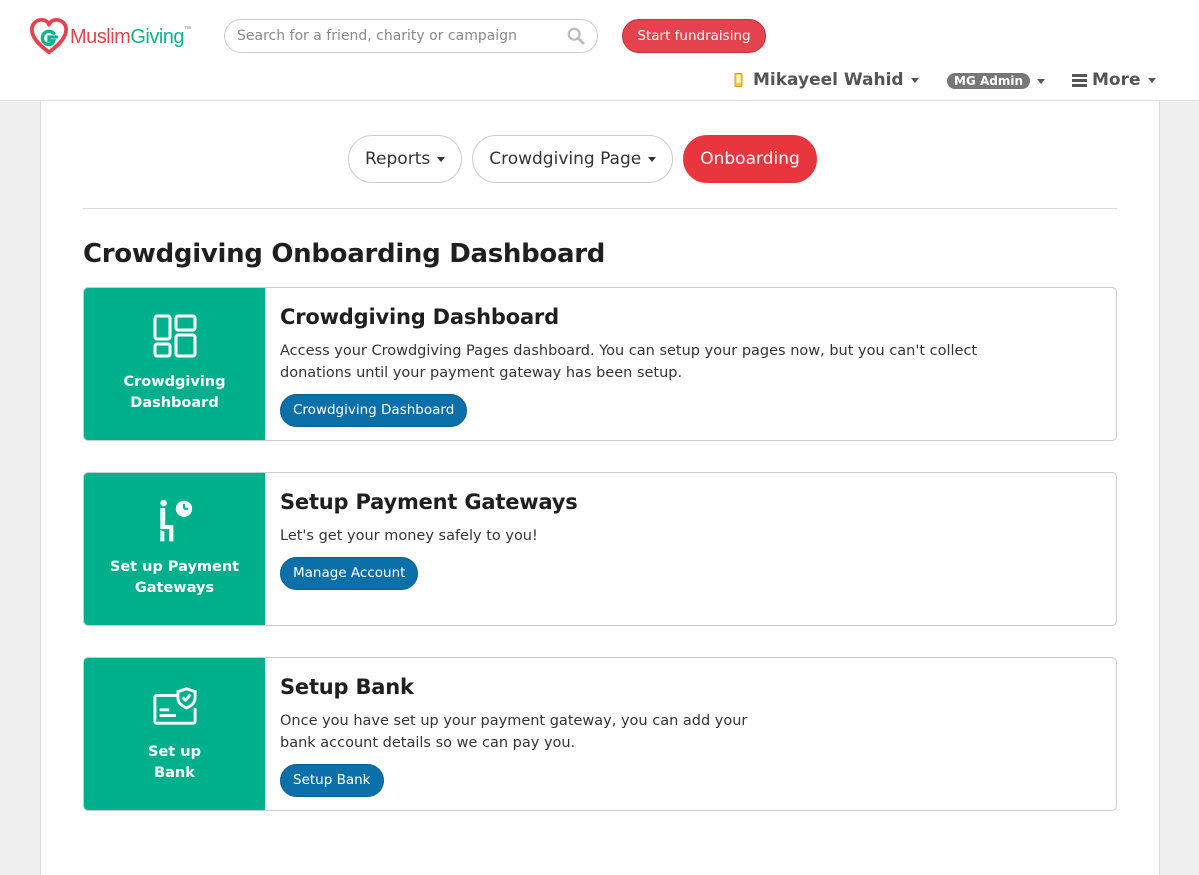 The image size is (1199, 875). Describe the element at coordinates (174, 734) in the screenshot. I see `card-side-tile: Set up Bank` at that location.